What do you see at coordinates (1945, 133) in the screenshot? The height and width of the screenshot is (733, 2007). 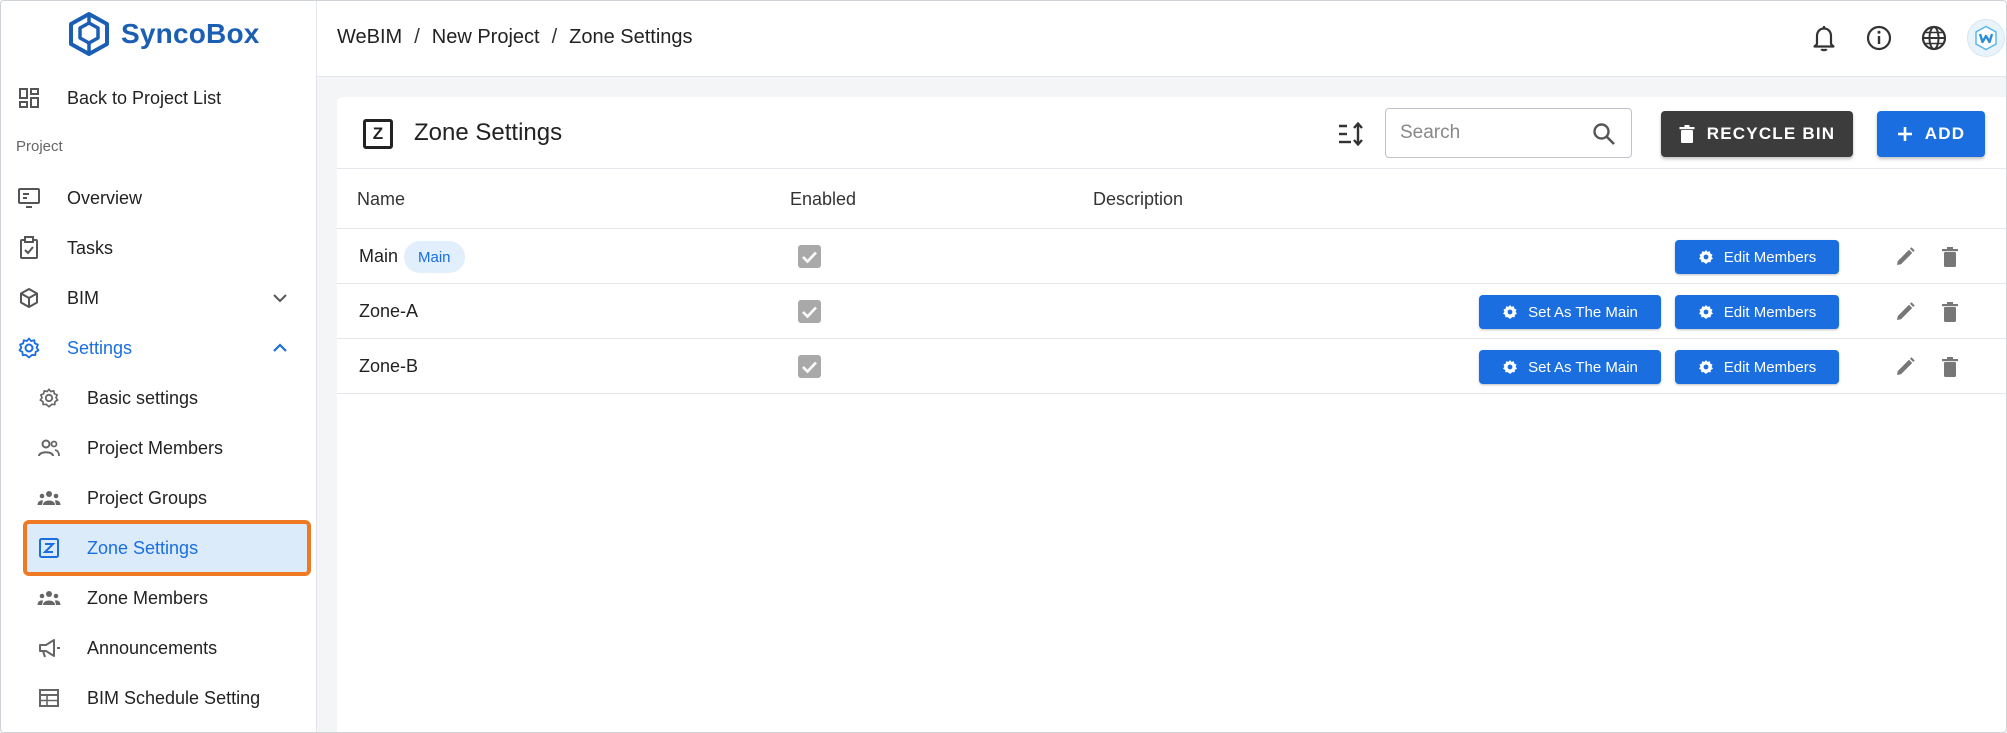 I see `add-label: ADD` at bounding box center [1945, 133].